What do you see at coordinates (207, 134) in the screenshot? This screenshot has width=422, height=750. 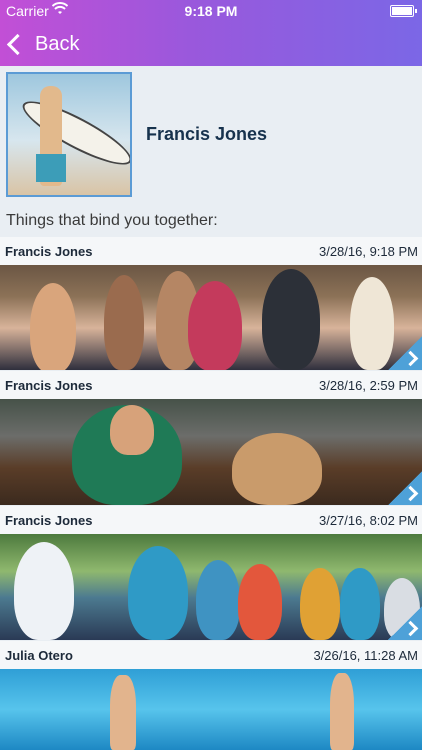 I see `profile-name: Francis Jones` at bounding box center [207, 134].